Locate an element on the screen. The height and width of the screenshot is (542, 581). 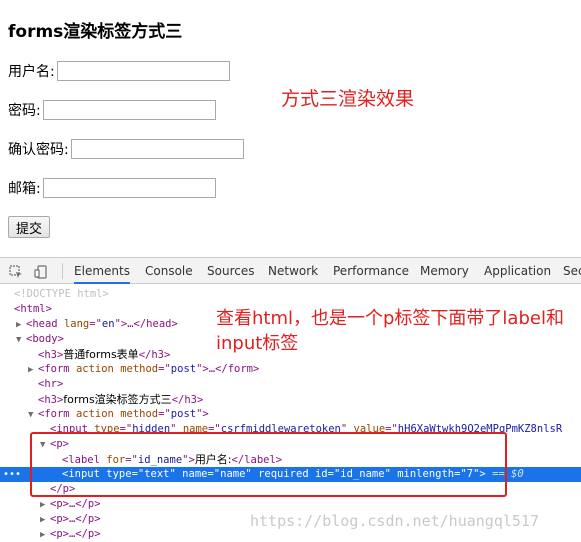
more-options-icon: ••• is located at coordinates (12, 474).